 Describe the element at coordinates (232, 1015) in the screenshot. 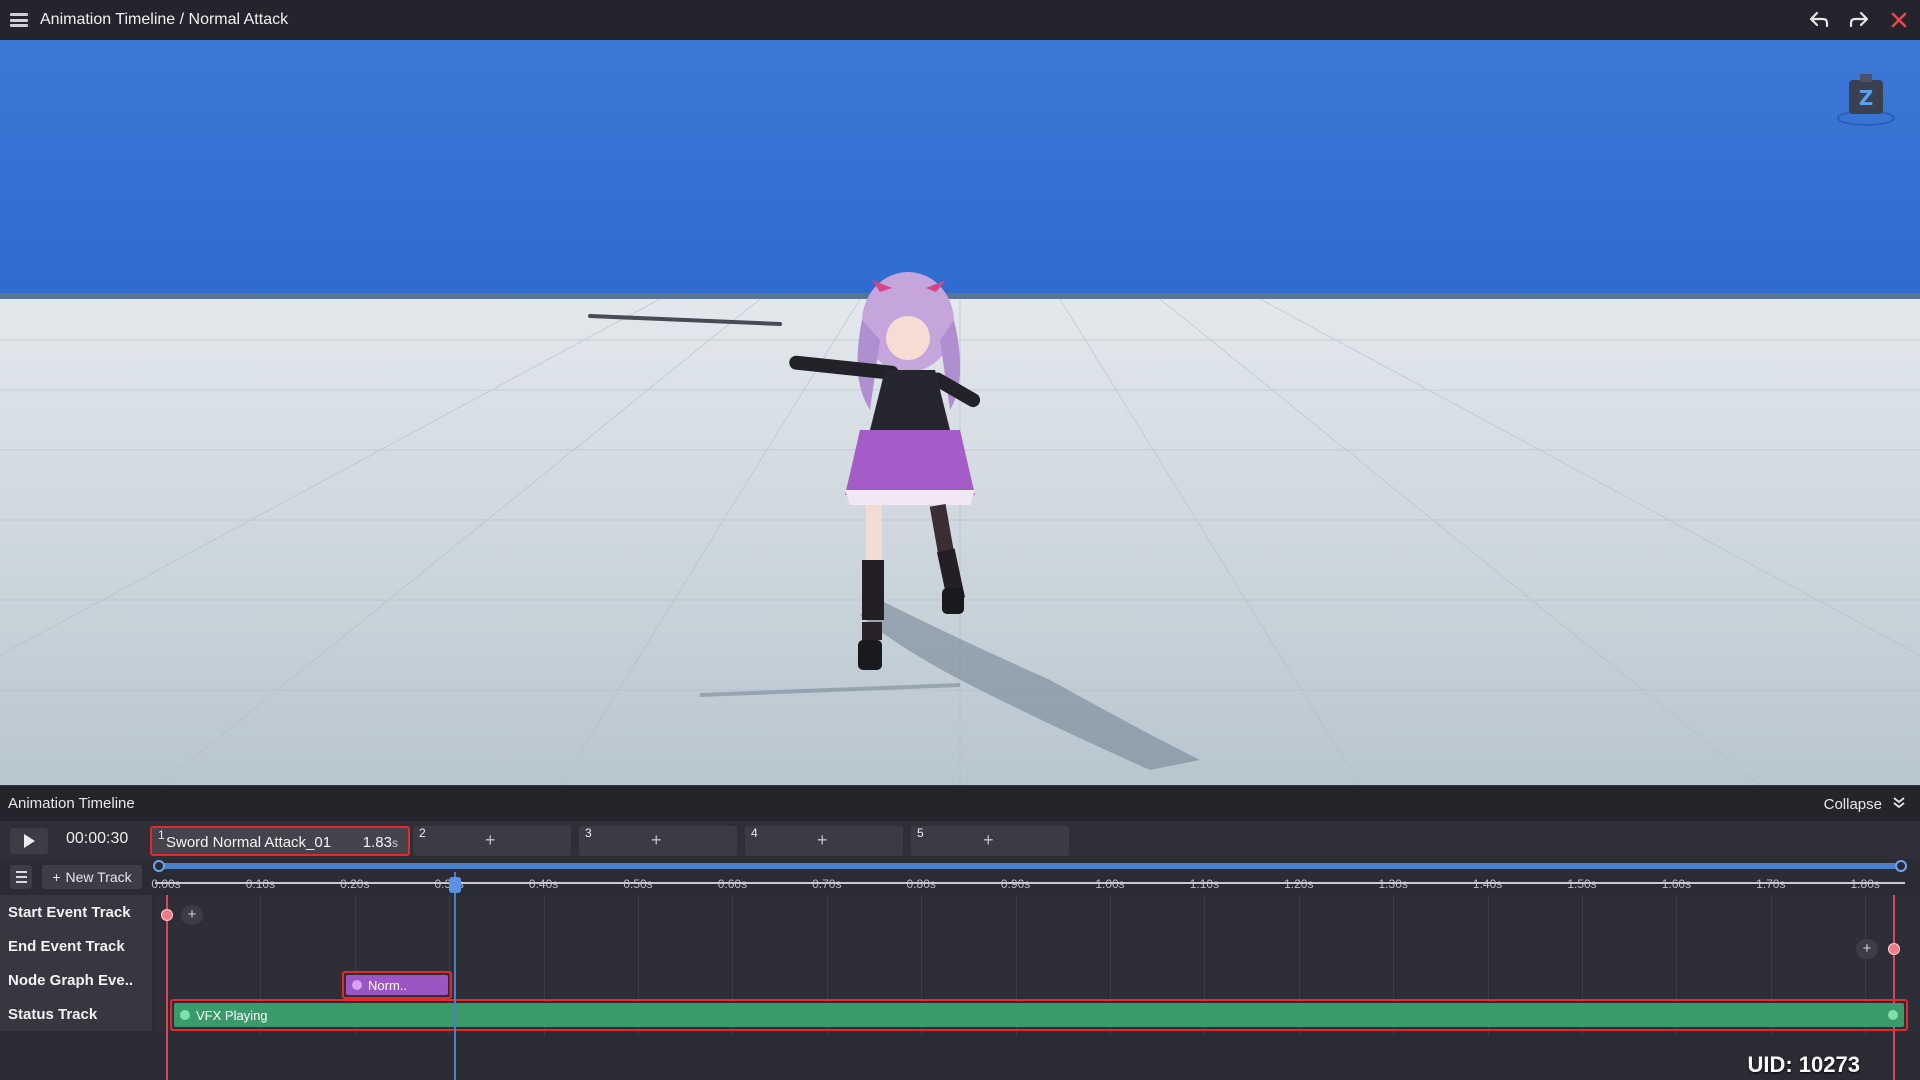

I see `status-clip-label: VFX Playing` at that location.